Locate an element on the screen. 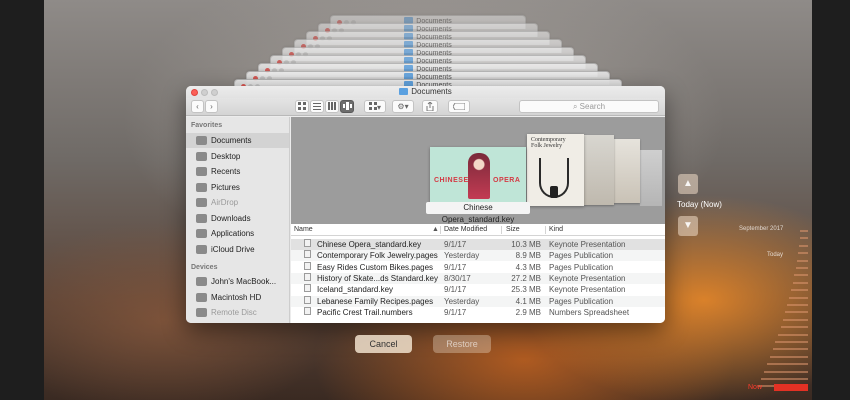 Image resolution: width=850 pixels, height=400 pixels. back-button: ‹ is located at coordinates (197, 106).